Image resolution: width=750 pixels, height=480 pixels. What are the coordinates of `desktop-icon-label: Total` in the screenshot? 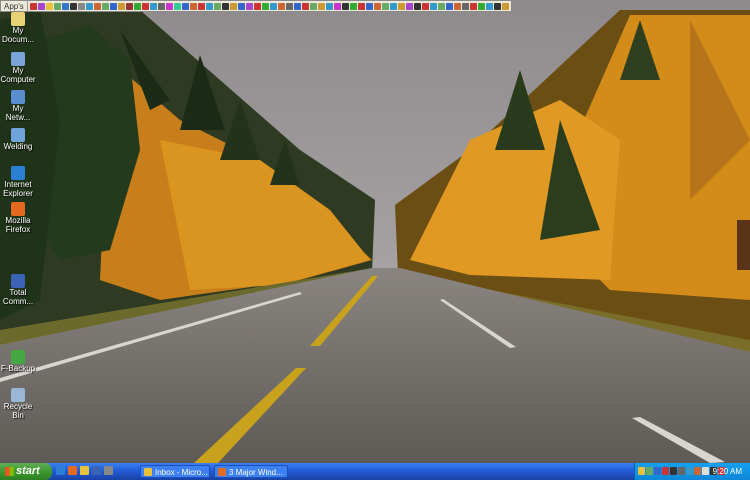 It's located at (18, 292).